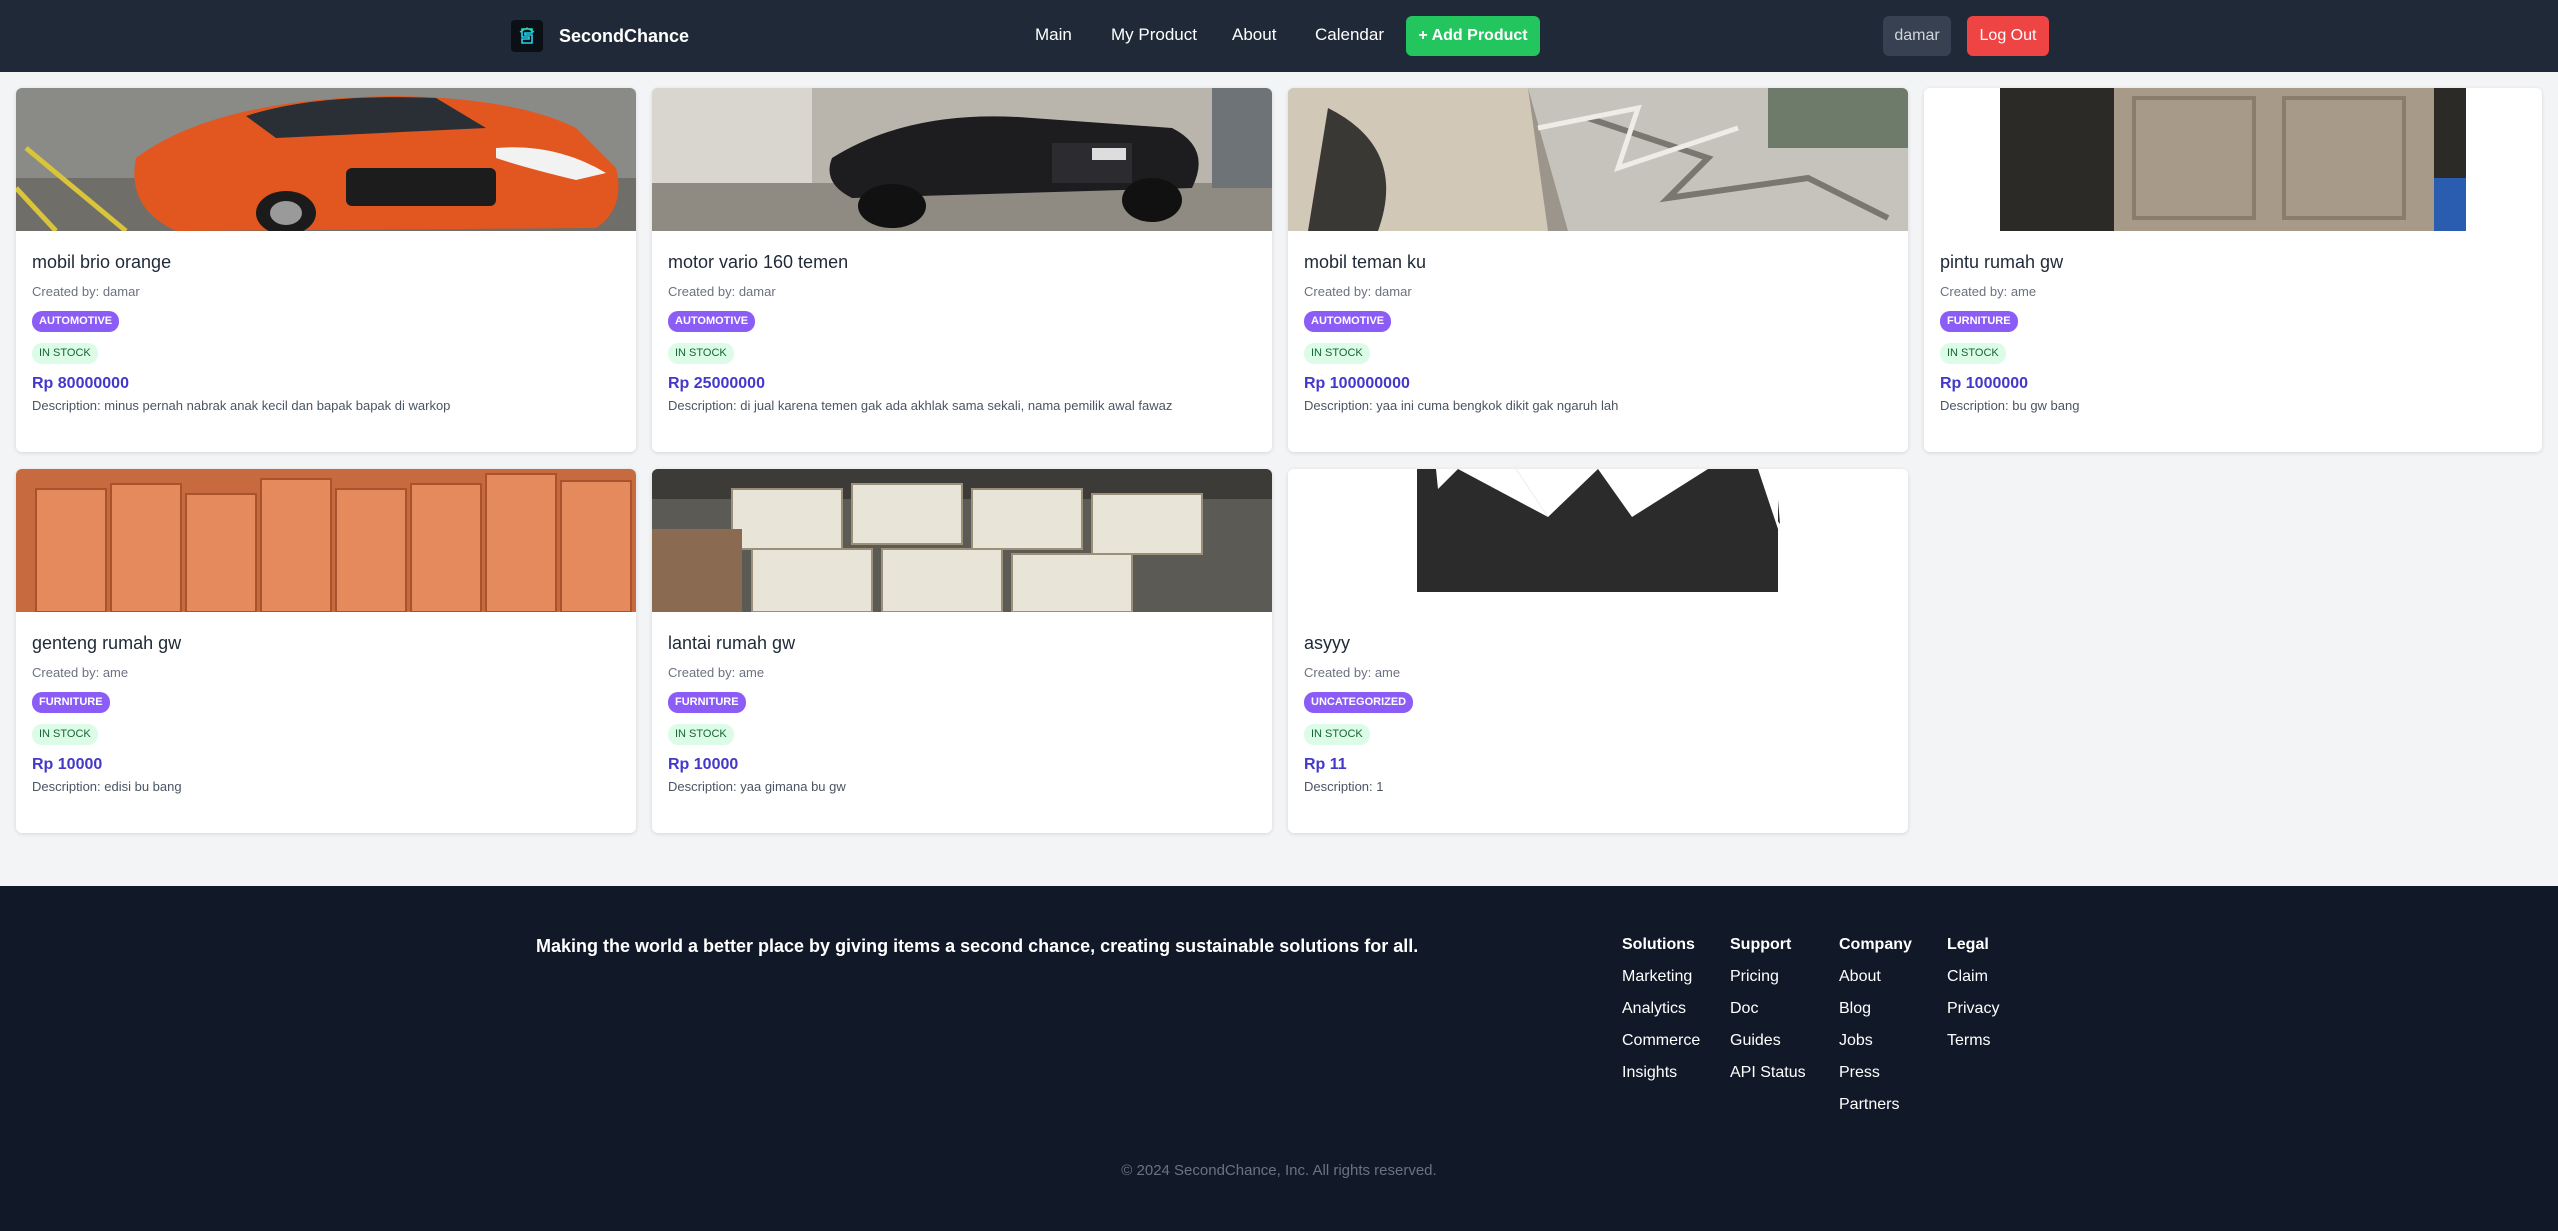 This screenshot has width=2558, height=1231. I want to click on footer-link: Terms, so click(1973, 1048).